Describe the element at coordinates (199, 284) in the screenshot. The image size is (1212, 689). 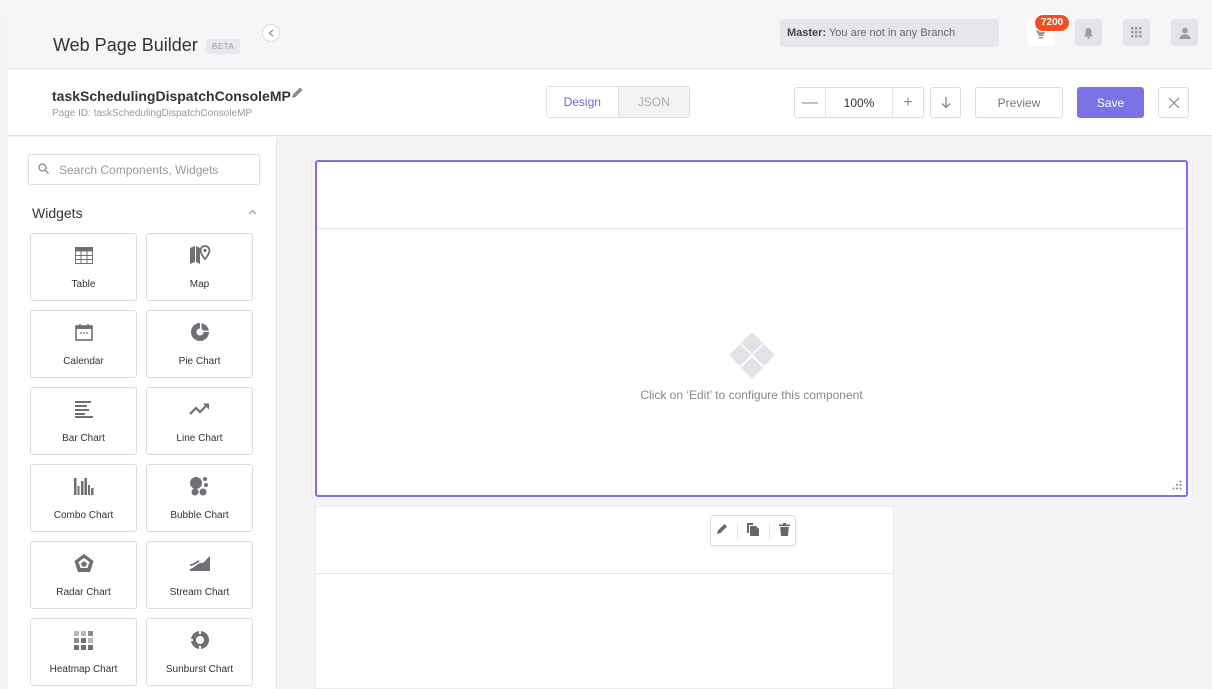
I see `widget-label: Map` at that location.